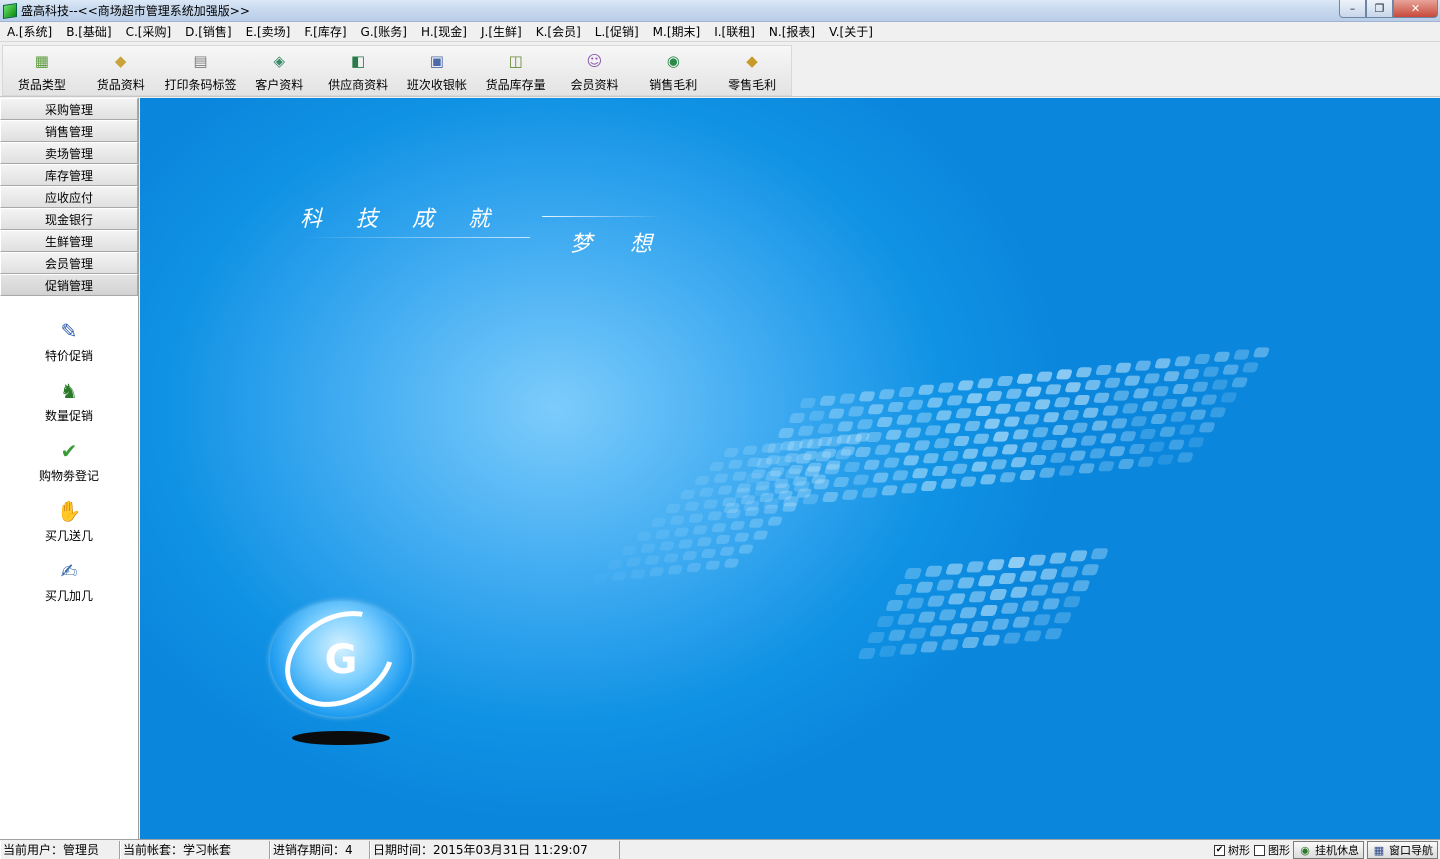 The height and width of the screenshot is (859, 1440). I want to click on toolbar-button: ▦ 货品类型, so click(42, 70).